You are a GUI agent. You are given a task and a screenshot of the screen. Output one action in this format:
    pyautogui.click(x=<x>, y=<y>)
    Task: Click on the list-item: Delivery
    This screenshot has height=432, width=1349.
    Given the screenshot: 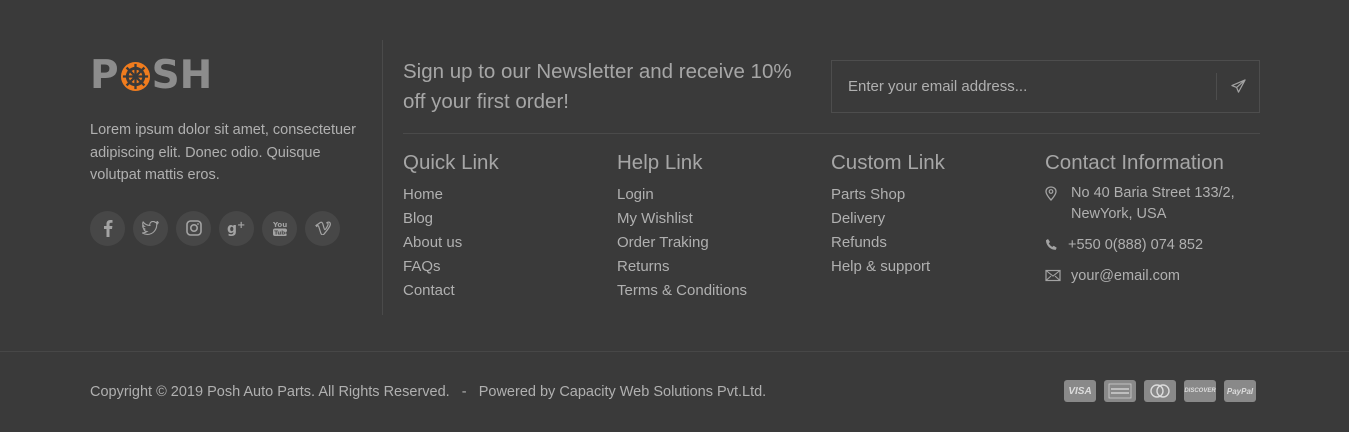 What is the action you would take?
    pyautogui.click(x=888, y=219)
    